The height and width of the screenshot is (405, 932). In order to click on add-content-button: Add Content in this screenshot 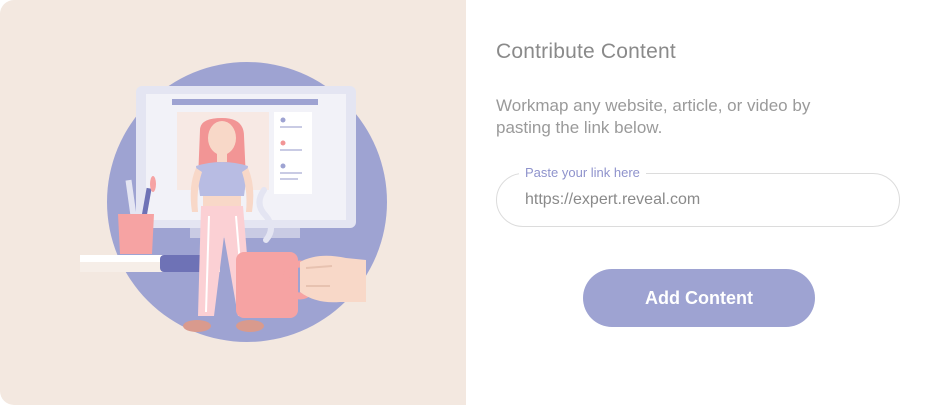, I will do `click(699, 298)`.